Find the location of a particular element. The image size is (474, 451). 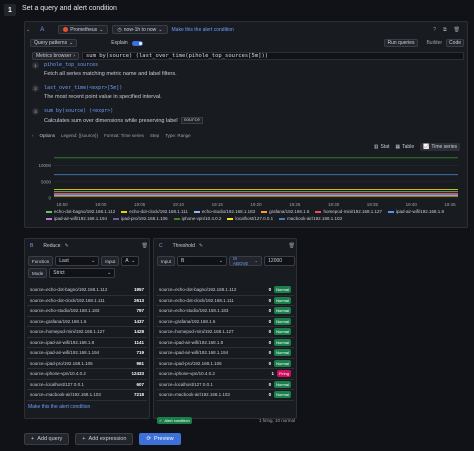

reduce-ref: B is located at coordinates (32, 245).